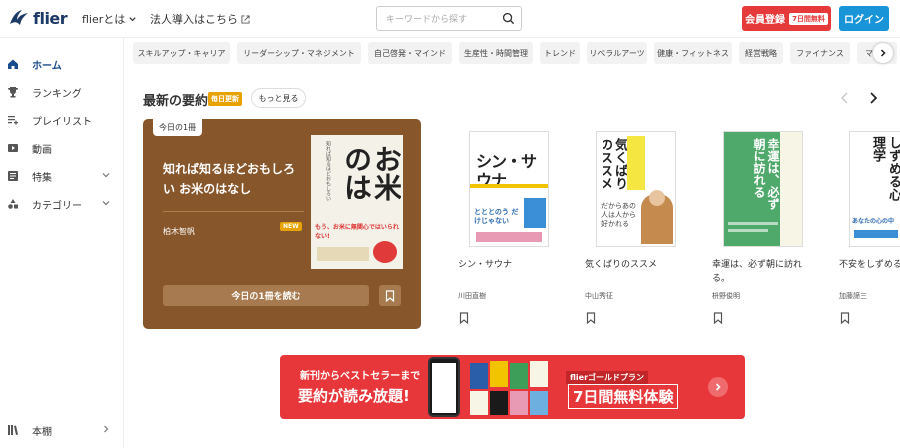  I want to click on tag-chip: スキルアップ・キャリア, so click(181, 53).